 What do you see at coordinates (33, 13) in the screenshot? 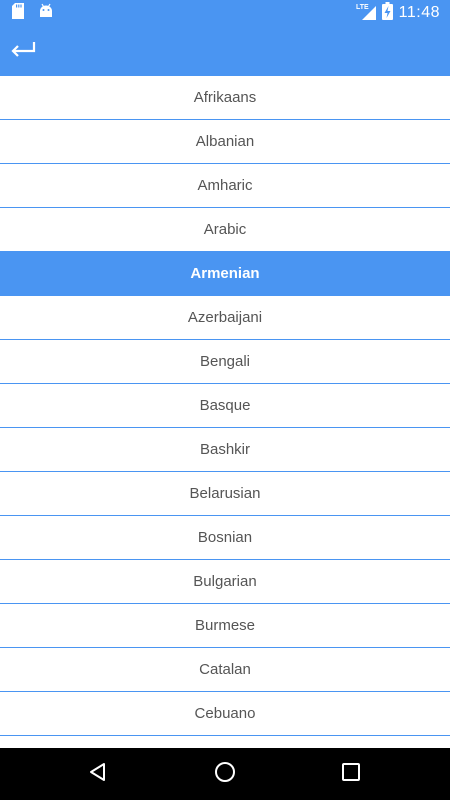
I see `status-left` at bounding box center [33, 13].